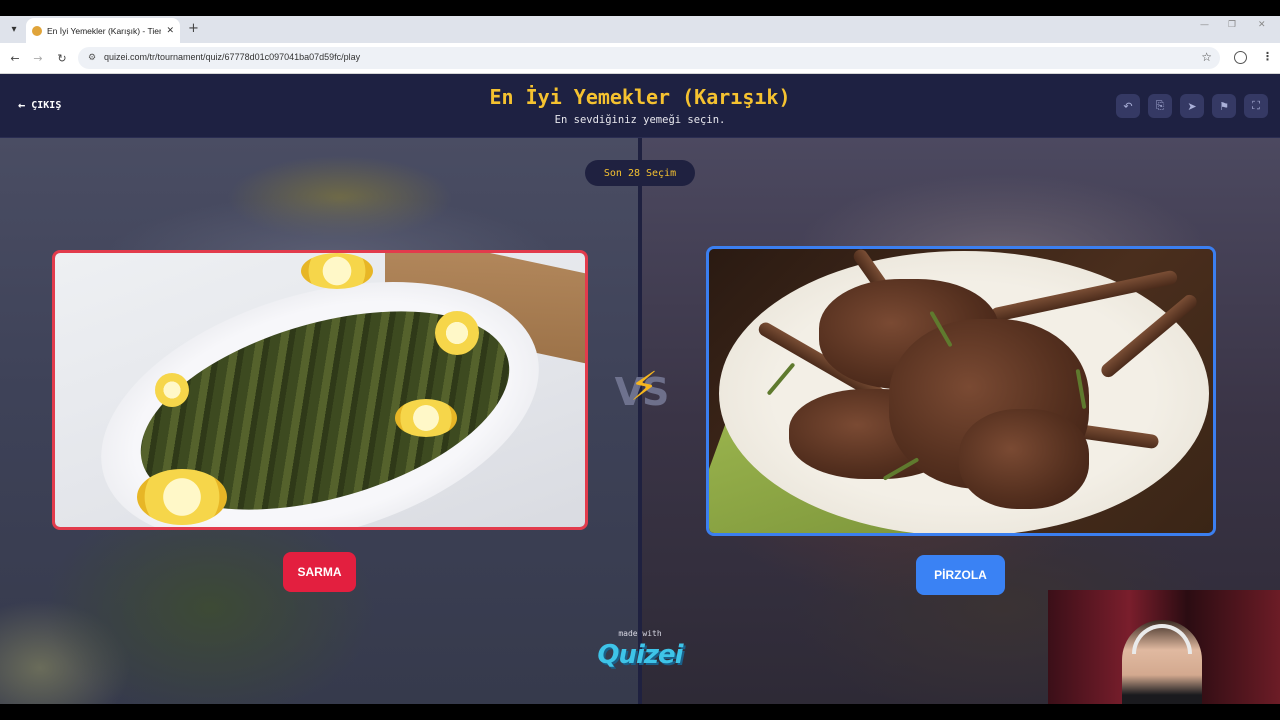 The height and width of the screenshot is (720, 1280). What do you see at coordinates (92, 58) in the screenshot?
I see `site-info-icon: ⚙` at bounding box center [92, 58].